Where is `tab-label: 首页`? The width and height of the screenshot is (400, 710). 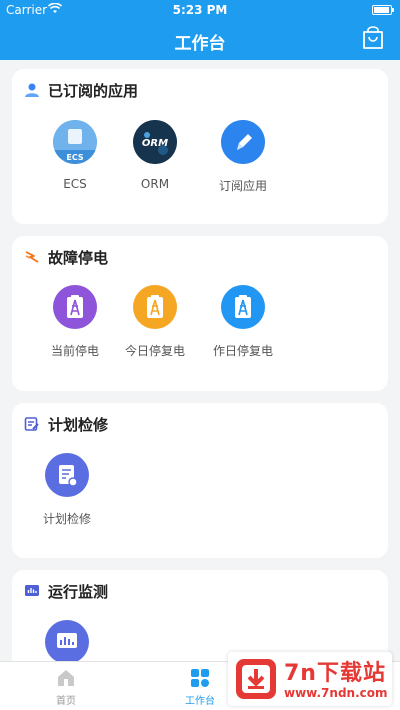 tab-label: 首页 is located at coordinates (66, 701).